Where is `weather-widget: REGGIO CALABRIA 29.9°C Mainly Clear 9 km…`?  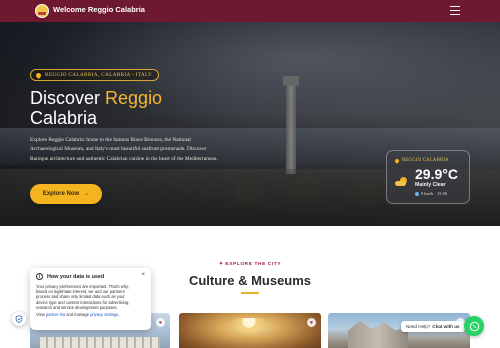 weather-widget: REGGIO CALABRIA 29.9°C Mainly Clear 9 km… is located at coordinates (428, 177).